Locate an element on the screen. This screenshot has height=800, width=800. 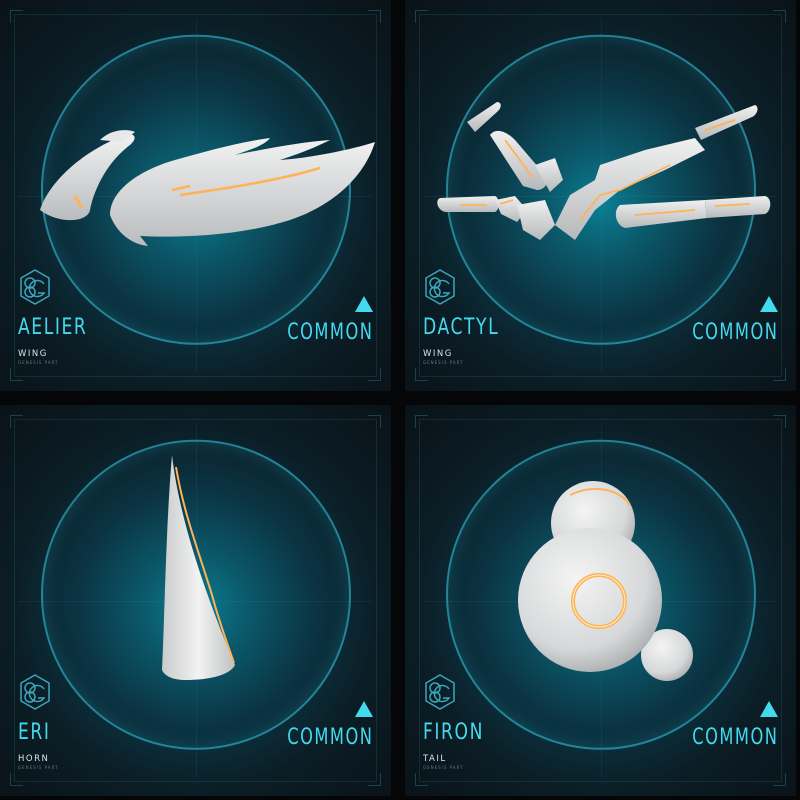
part-type: TAIL is located at coordinates (435, 759).